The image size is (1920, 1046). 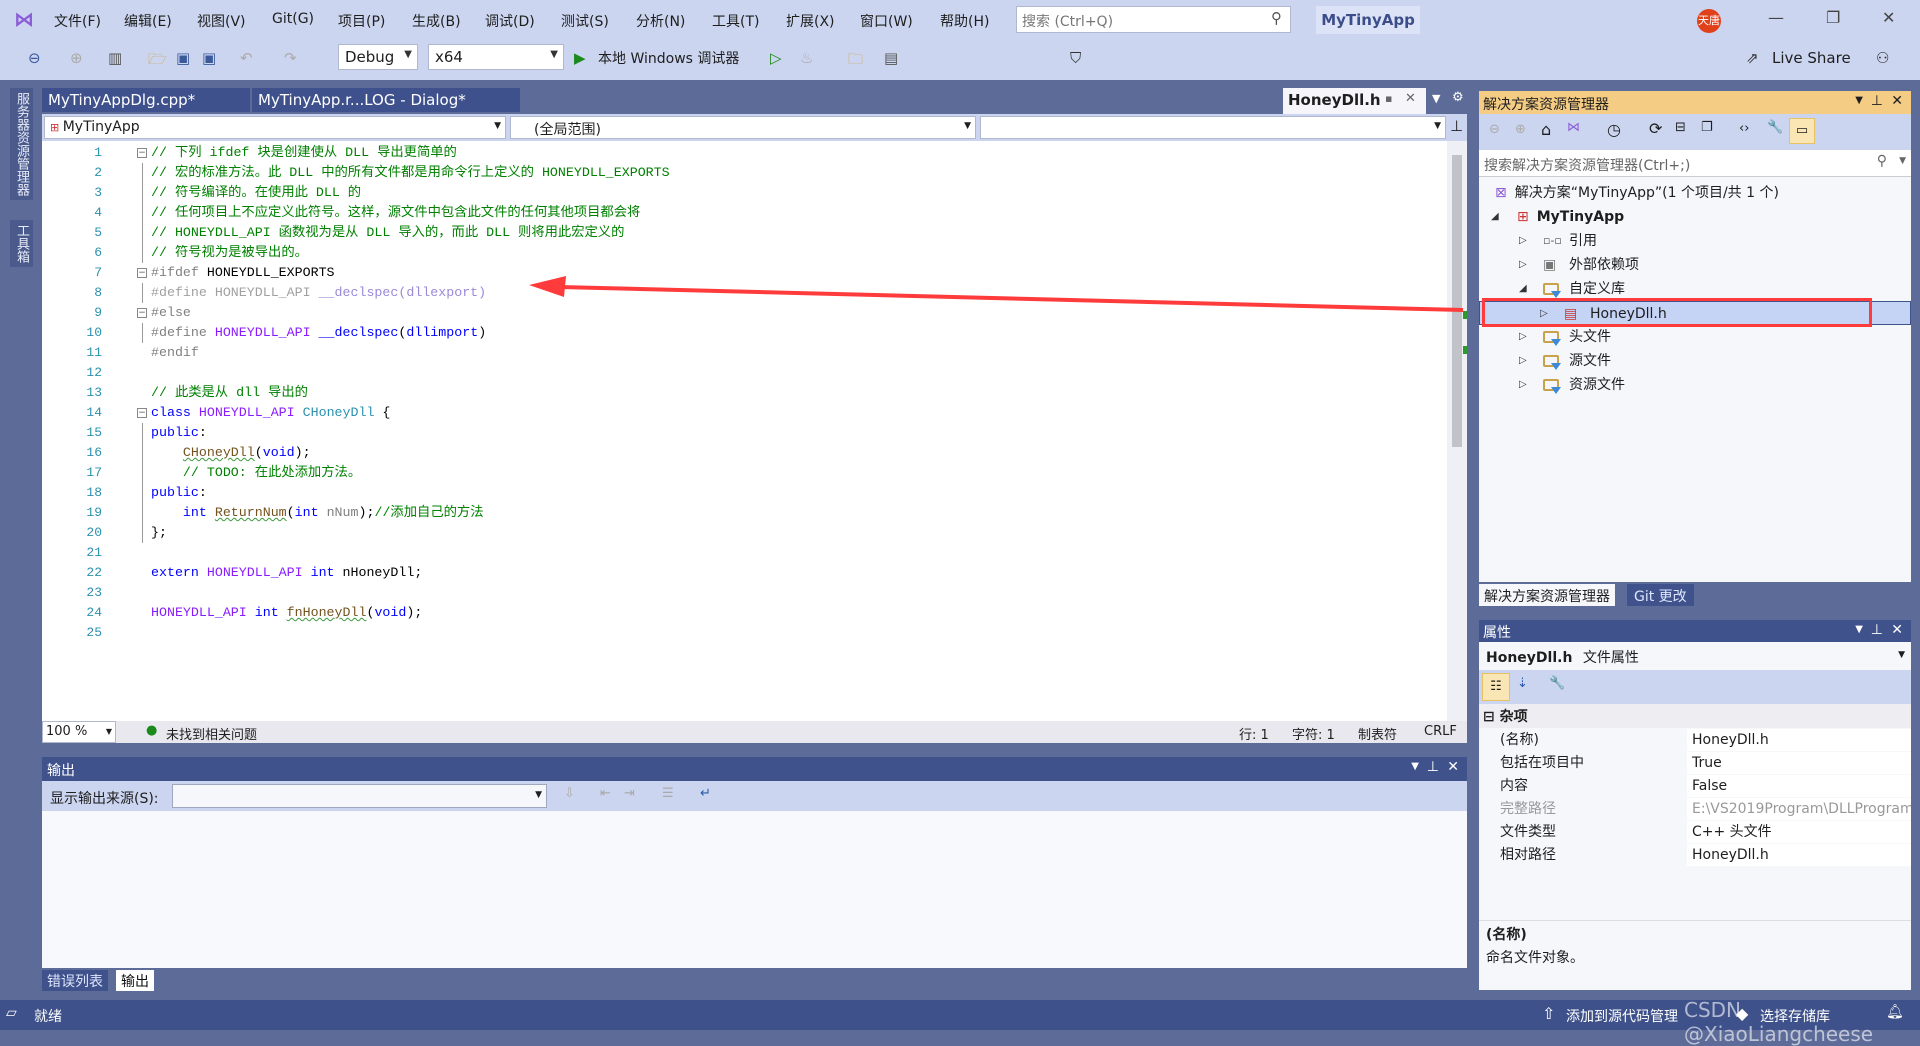 What do you see at coordinates (1775, 127) in the screenshot?
I see `properties-wrench-icon: 🔧` at bounding box center [1775, 127].